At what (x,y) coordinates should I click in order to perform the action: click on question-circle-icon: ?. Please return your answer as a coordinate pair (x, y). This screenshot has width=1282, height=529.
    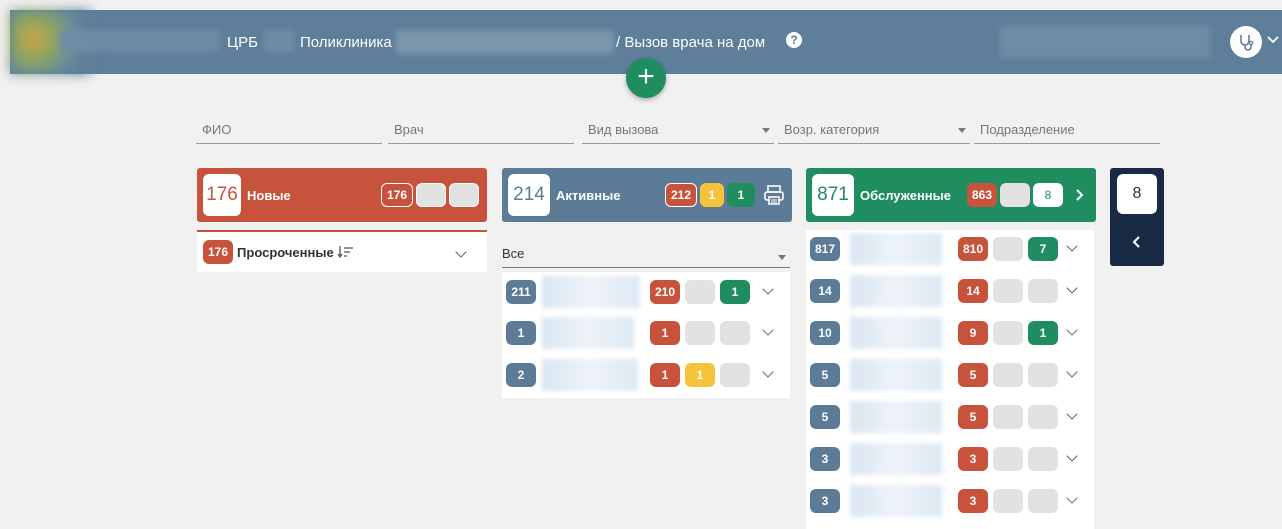
    Looking at the image, I should click on (794, 40).